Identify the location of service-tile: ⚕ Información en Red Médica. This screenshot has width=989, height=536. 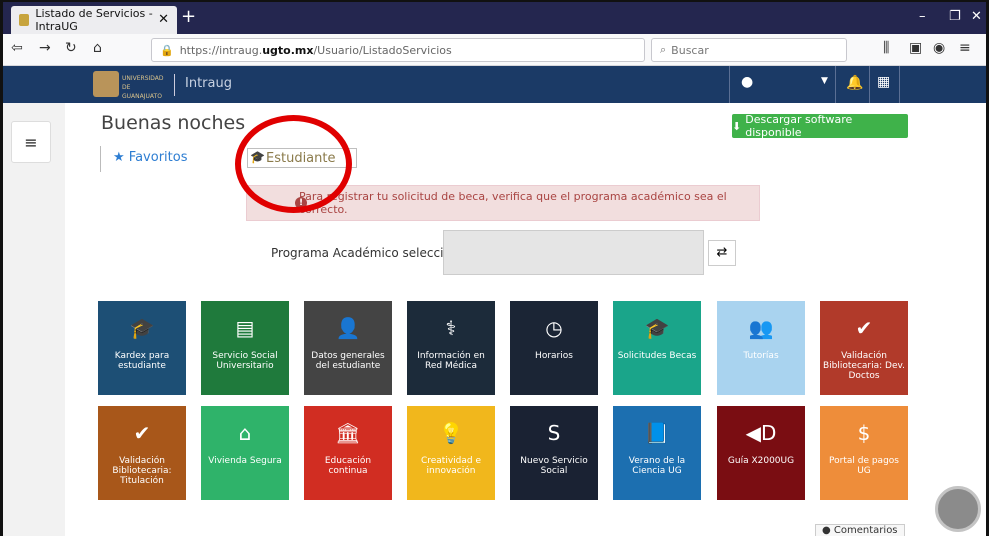
(451, 348).